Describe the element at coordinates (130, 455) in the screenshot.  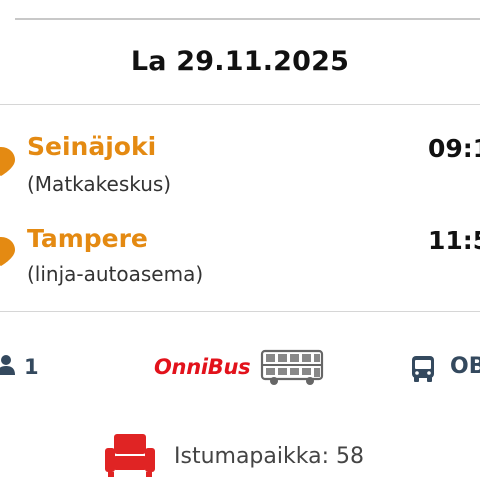
I see `seat-icon` at that location.